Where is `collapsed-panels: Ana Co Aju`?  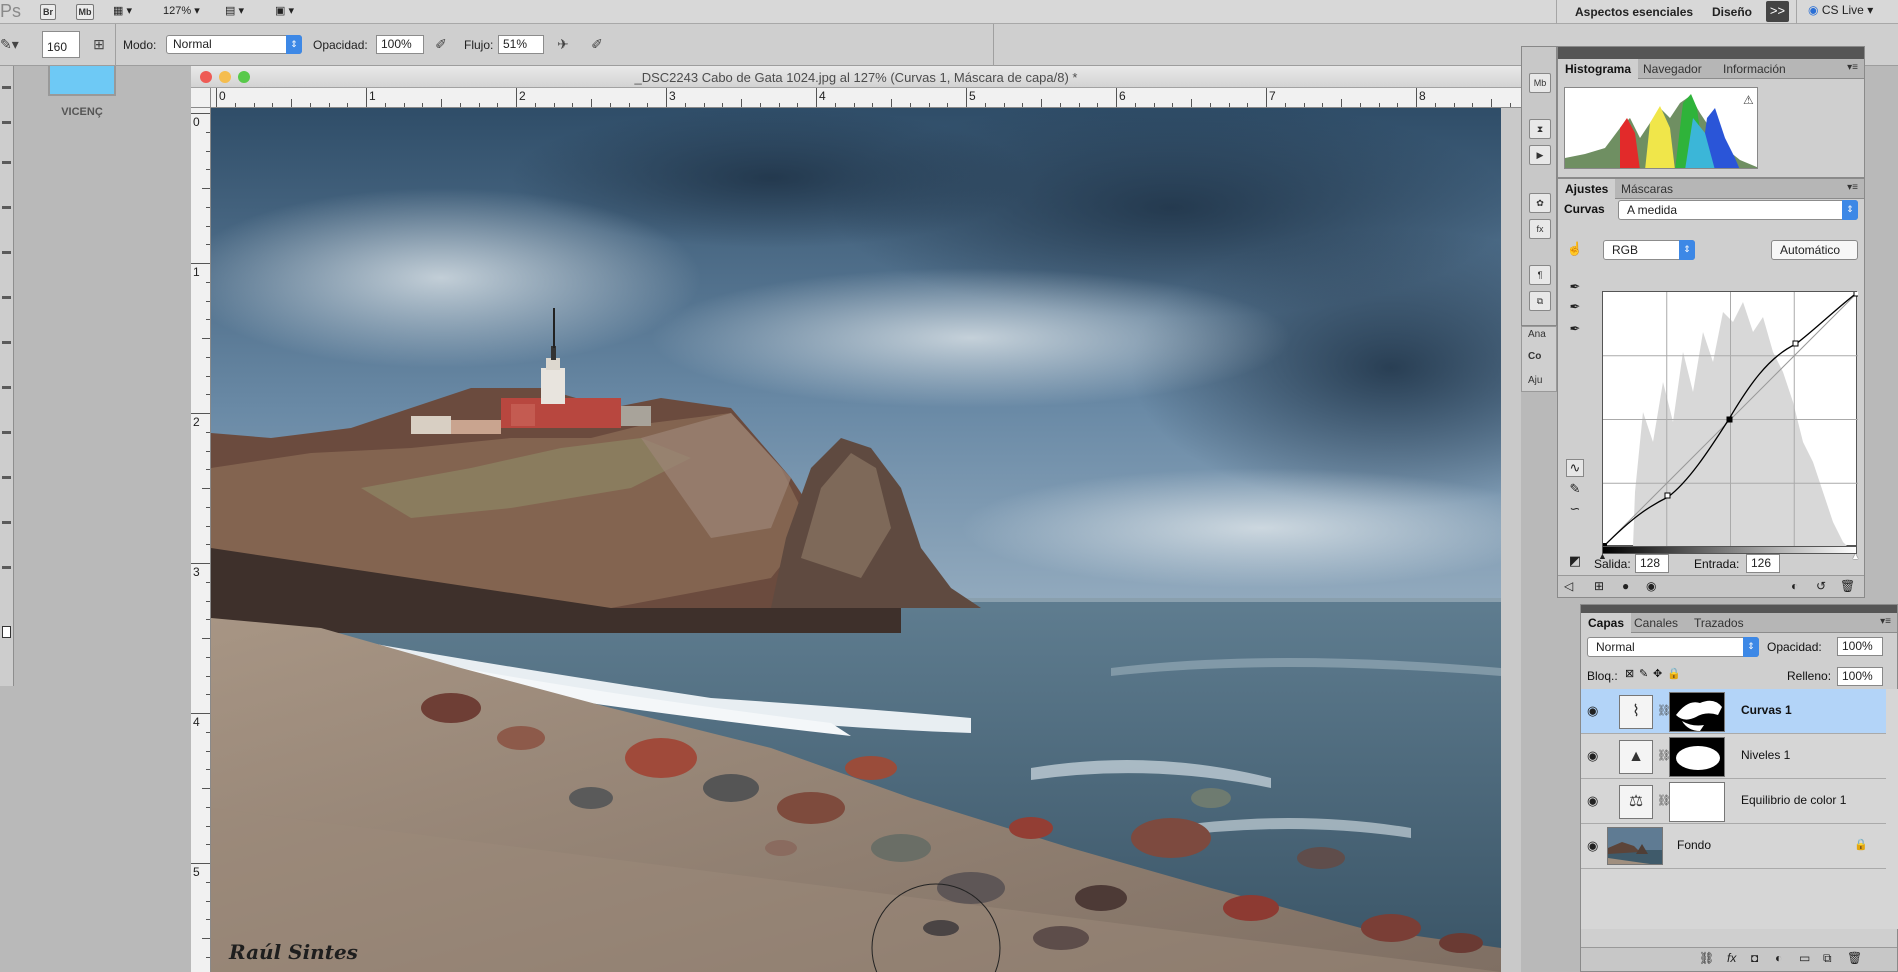 collapsed-panels: Ana Co Aju is located at coordinates (1539, 359).